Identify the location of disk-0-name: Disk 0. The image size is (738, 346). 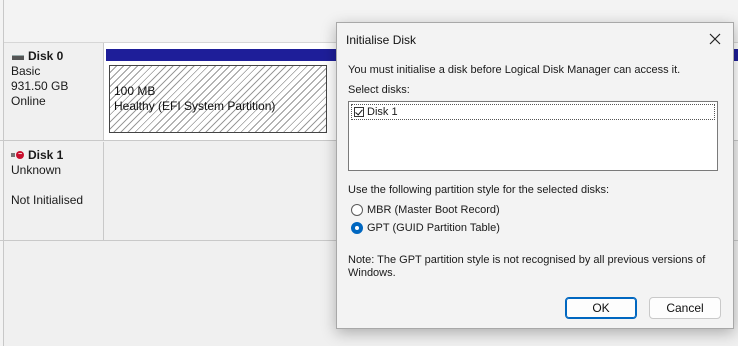
(46, 56).